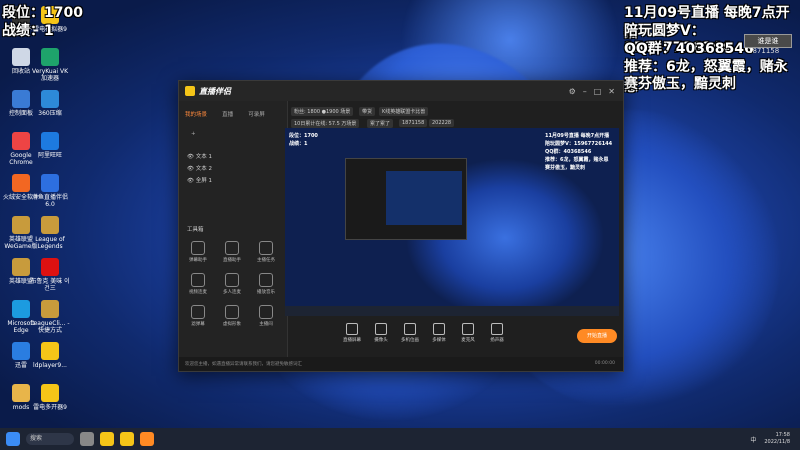 The height and width of the screenshot is (450, 800). Describe the element at coordinates (127, 439) in the screenshot. I see `ldplayer-icon` at that location.